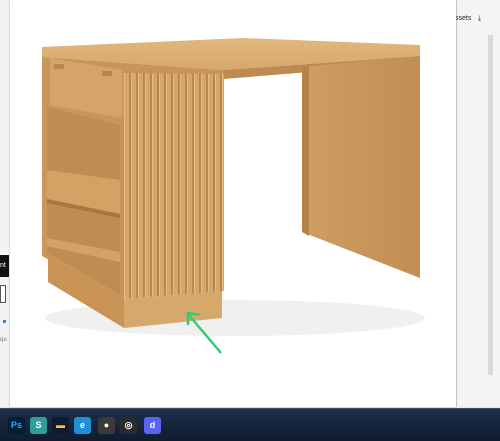 Image resolution: width=500 pixels, height=441 pixels. I want to click on background-left-panel, so click(5, 203).